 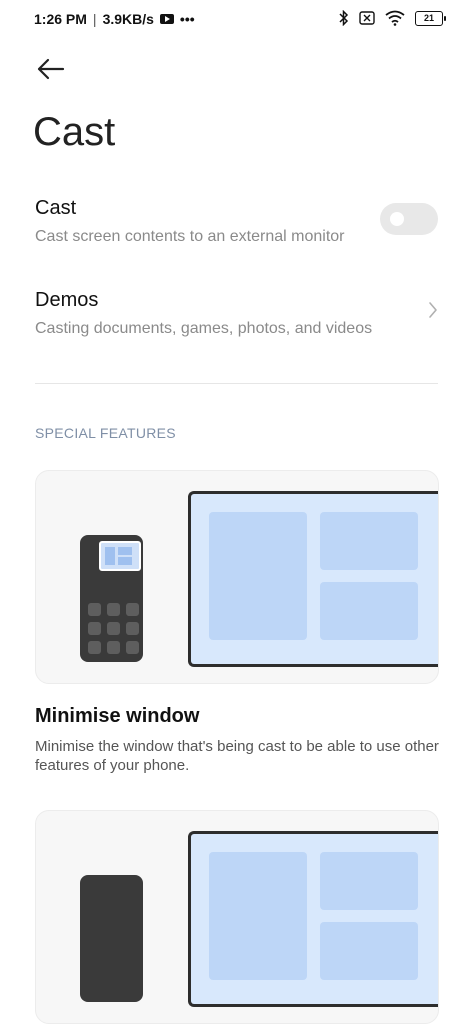 What do you see at coordinates (187, 19) in the screenshot?
I see `more-notifications-icon: •••` at bounding box center [187, 19].